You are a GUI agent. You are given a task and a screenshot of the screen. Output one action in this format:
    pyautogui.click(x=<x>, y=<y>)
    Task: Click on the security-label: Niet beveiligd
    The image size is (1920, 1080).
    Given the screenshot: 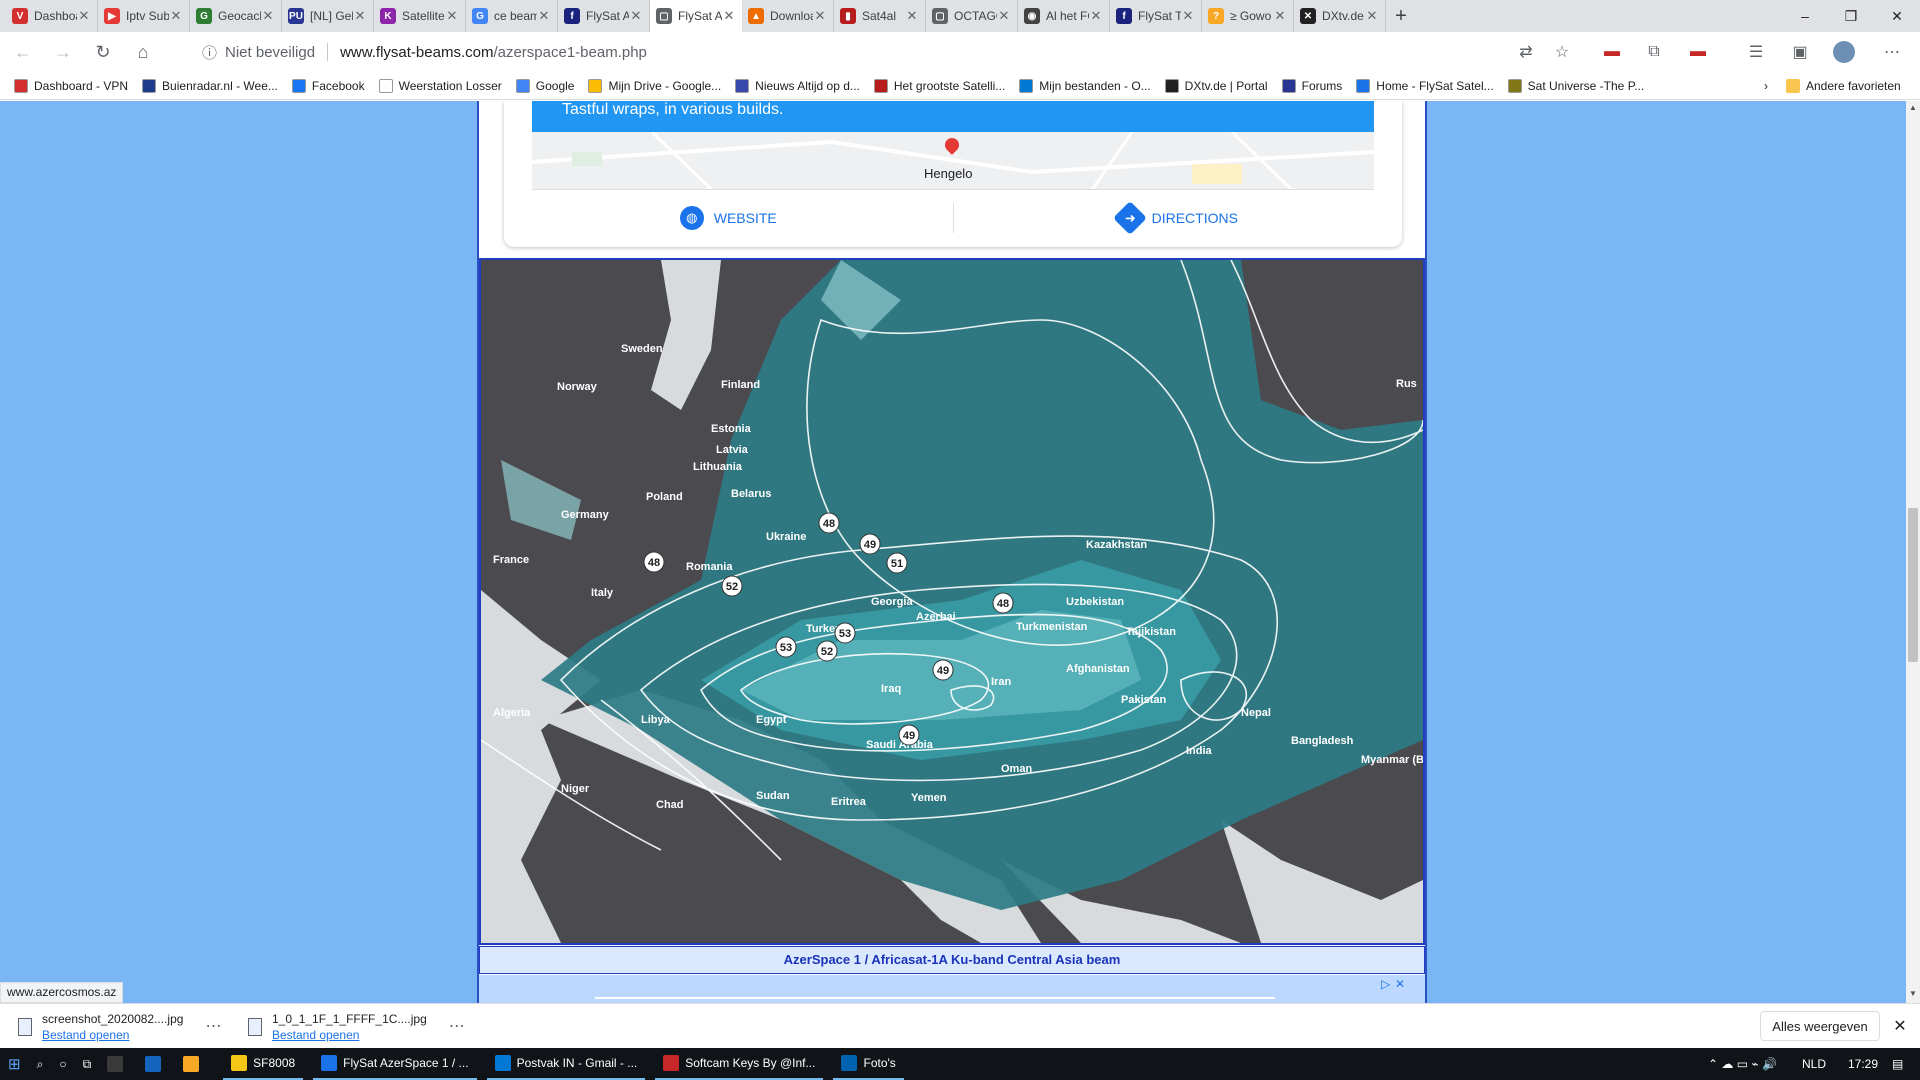 What is the action you would take?
    pyautogui.click(x=270, y=52)
    